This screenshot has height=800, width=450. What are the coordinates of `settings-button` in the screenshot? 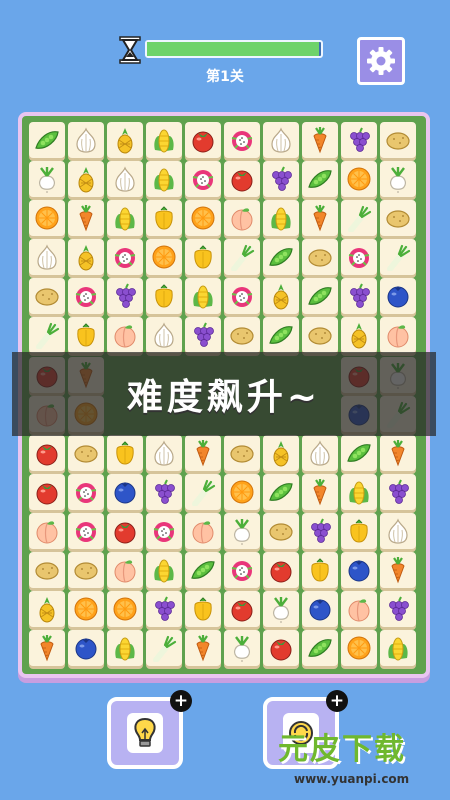 It's located at (381, 61).